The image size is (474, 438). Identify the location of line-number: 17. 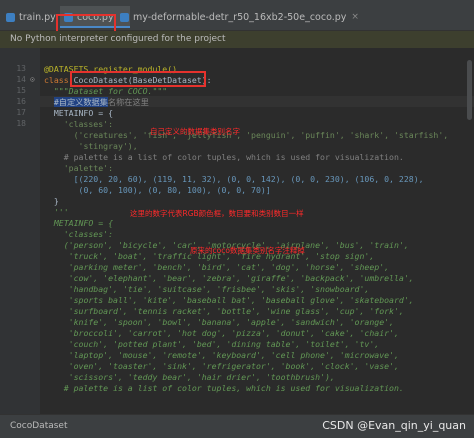
(21, 112).